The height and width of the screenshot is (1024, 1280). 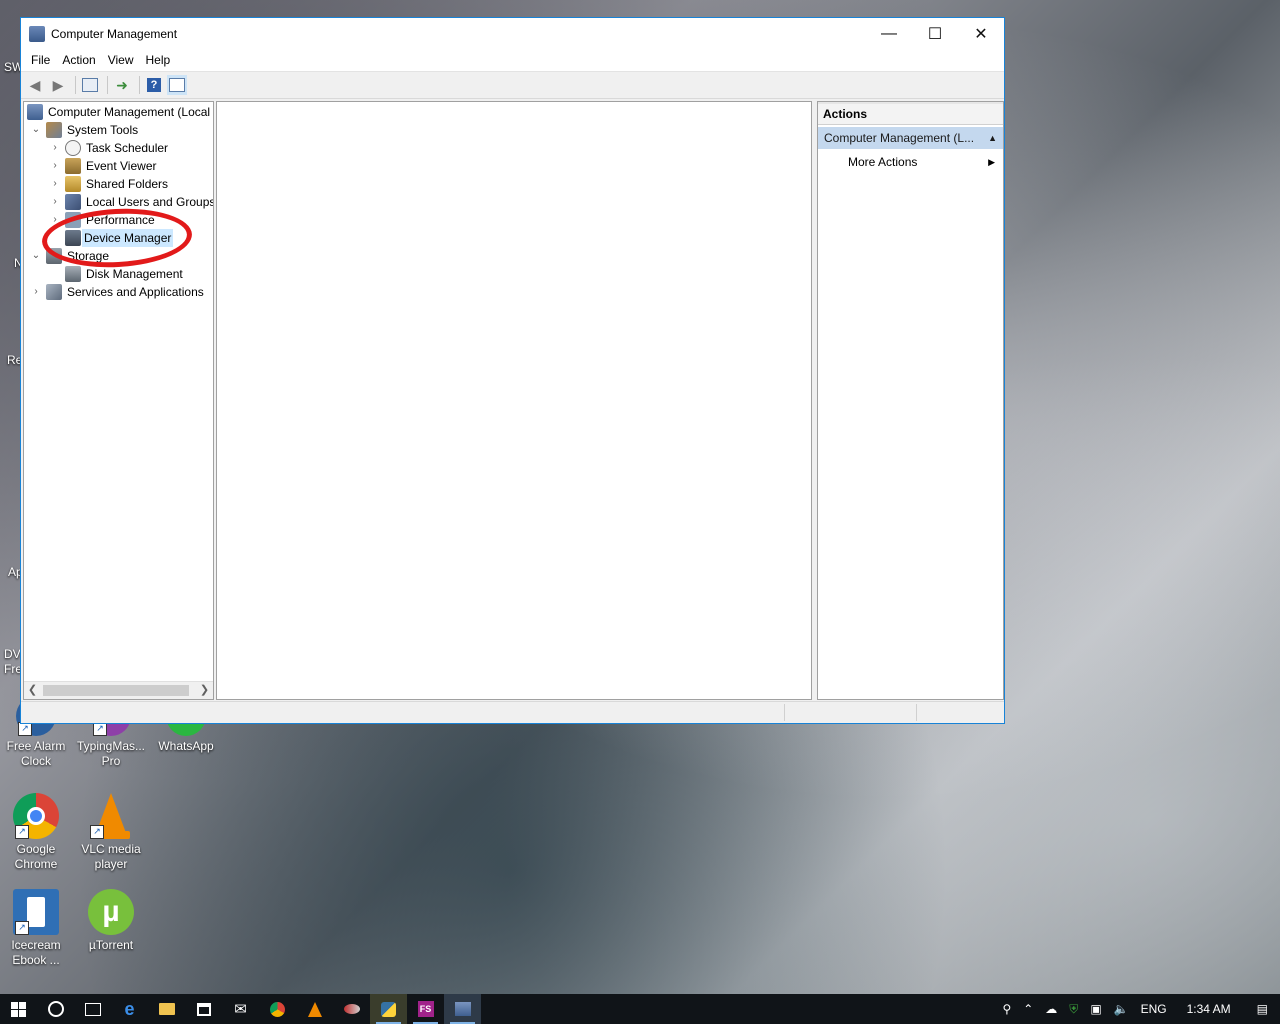 I want to click on show-hide-console-tree-icon, so click(x=90, y=85).